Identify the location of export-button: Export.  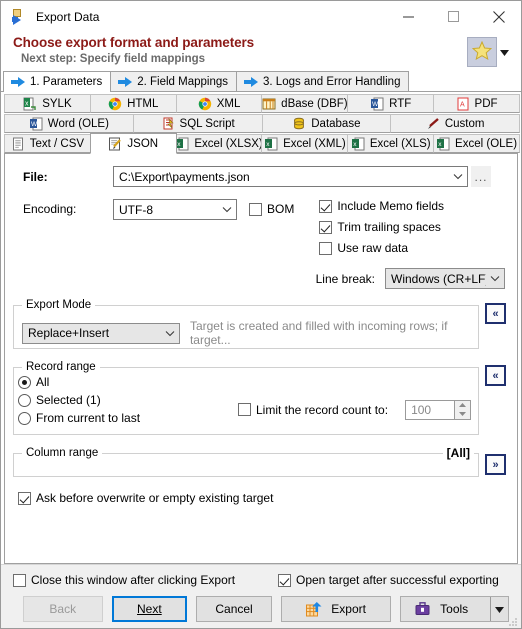
(336, 609).